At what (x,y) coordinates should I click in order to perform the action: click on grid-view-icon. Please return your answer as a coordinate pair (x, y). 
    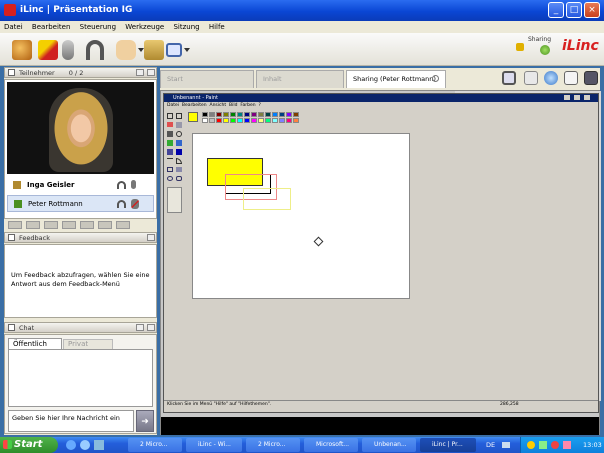
    Looking at the image, I should click on (571, 78).